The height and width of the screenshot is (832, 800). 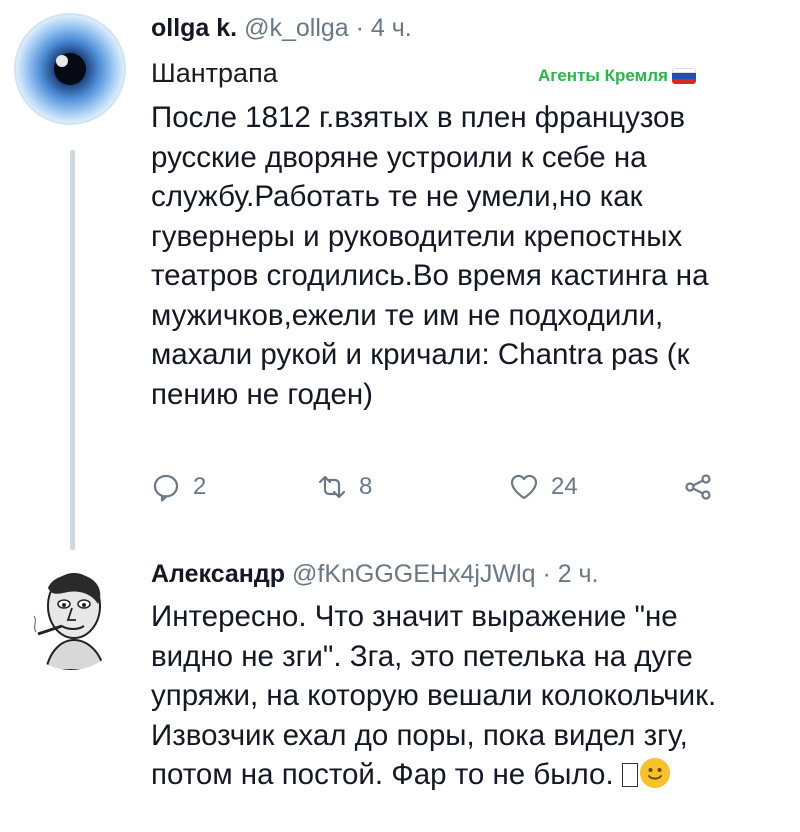 What do you see at coordinates (654, 773) in the screenshot?
I see `smile-emoji-icon` at bounding box center [654, 773].